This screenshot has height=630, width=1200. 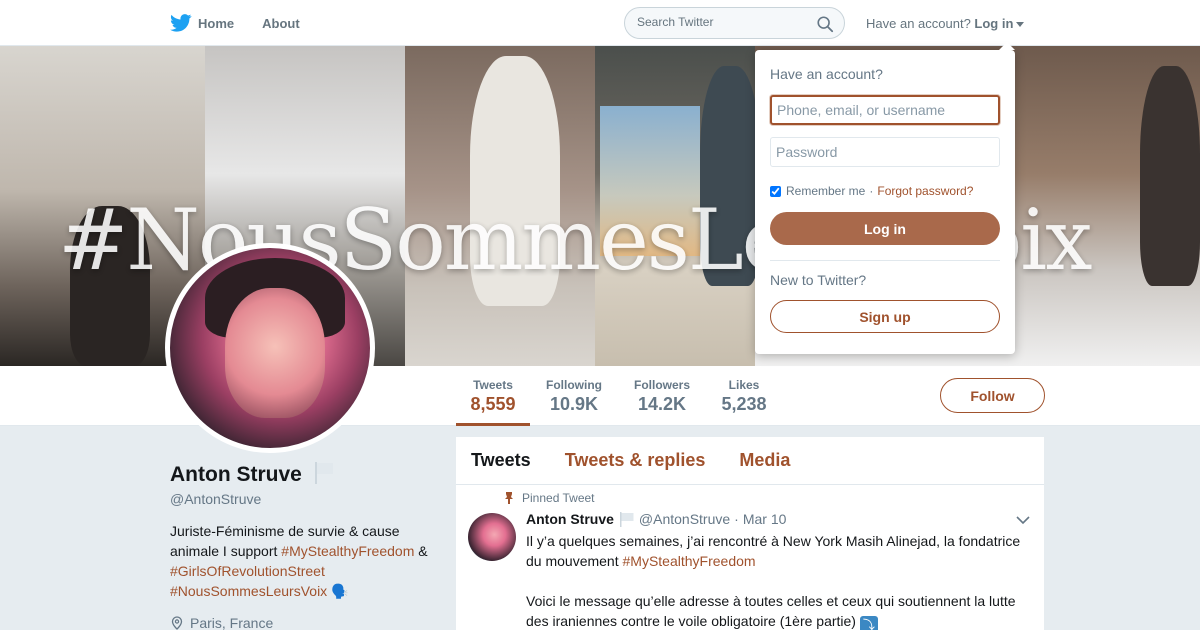 I want to click on nav-links: Home About, so click(x=249, y=23).